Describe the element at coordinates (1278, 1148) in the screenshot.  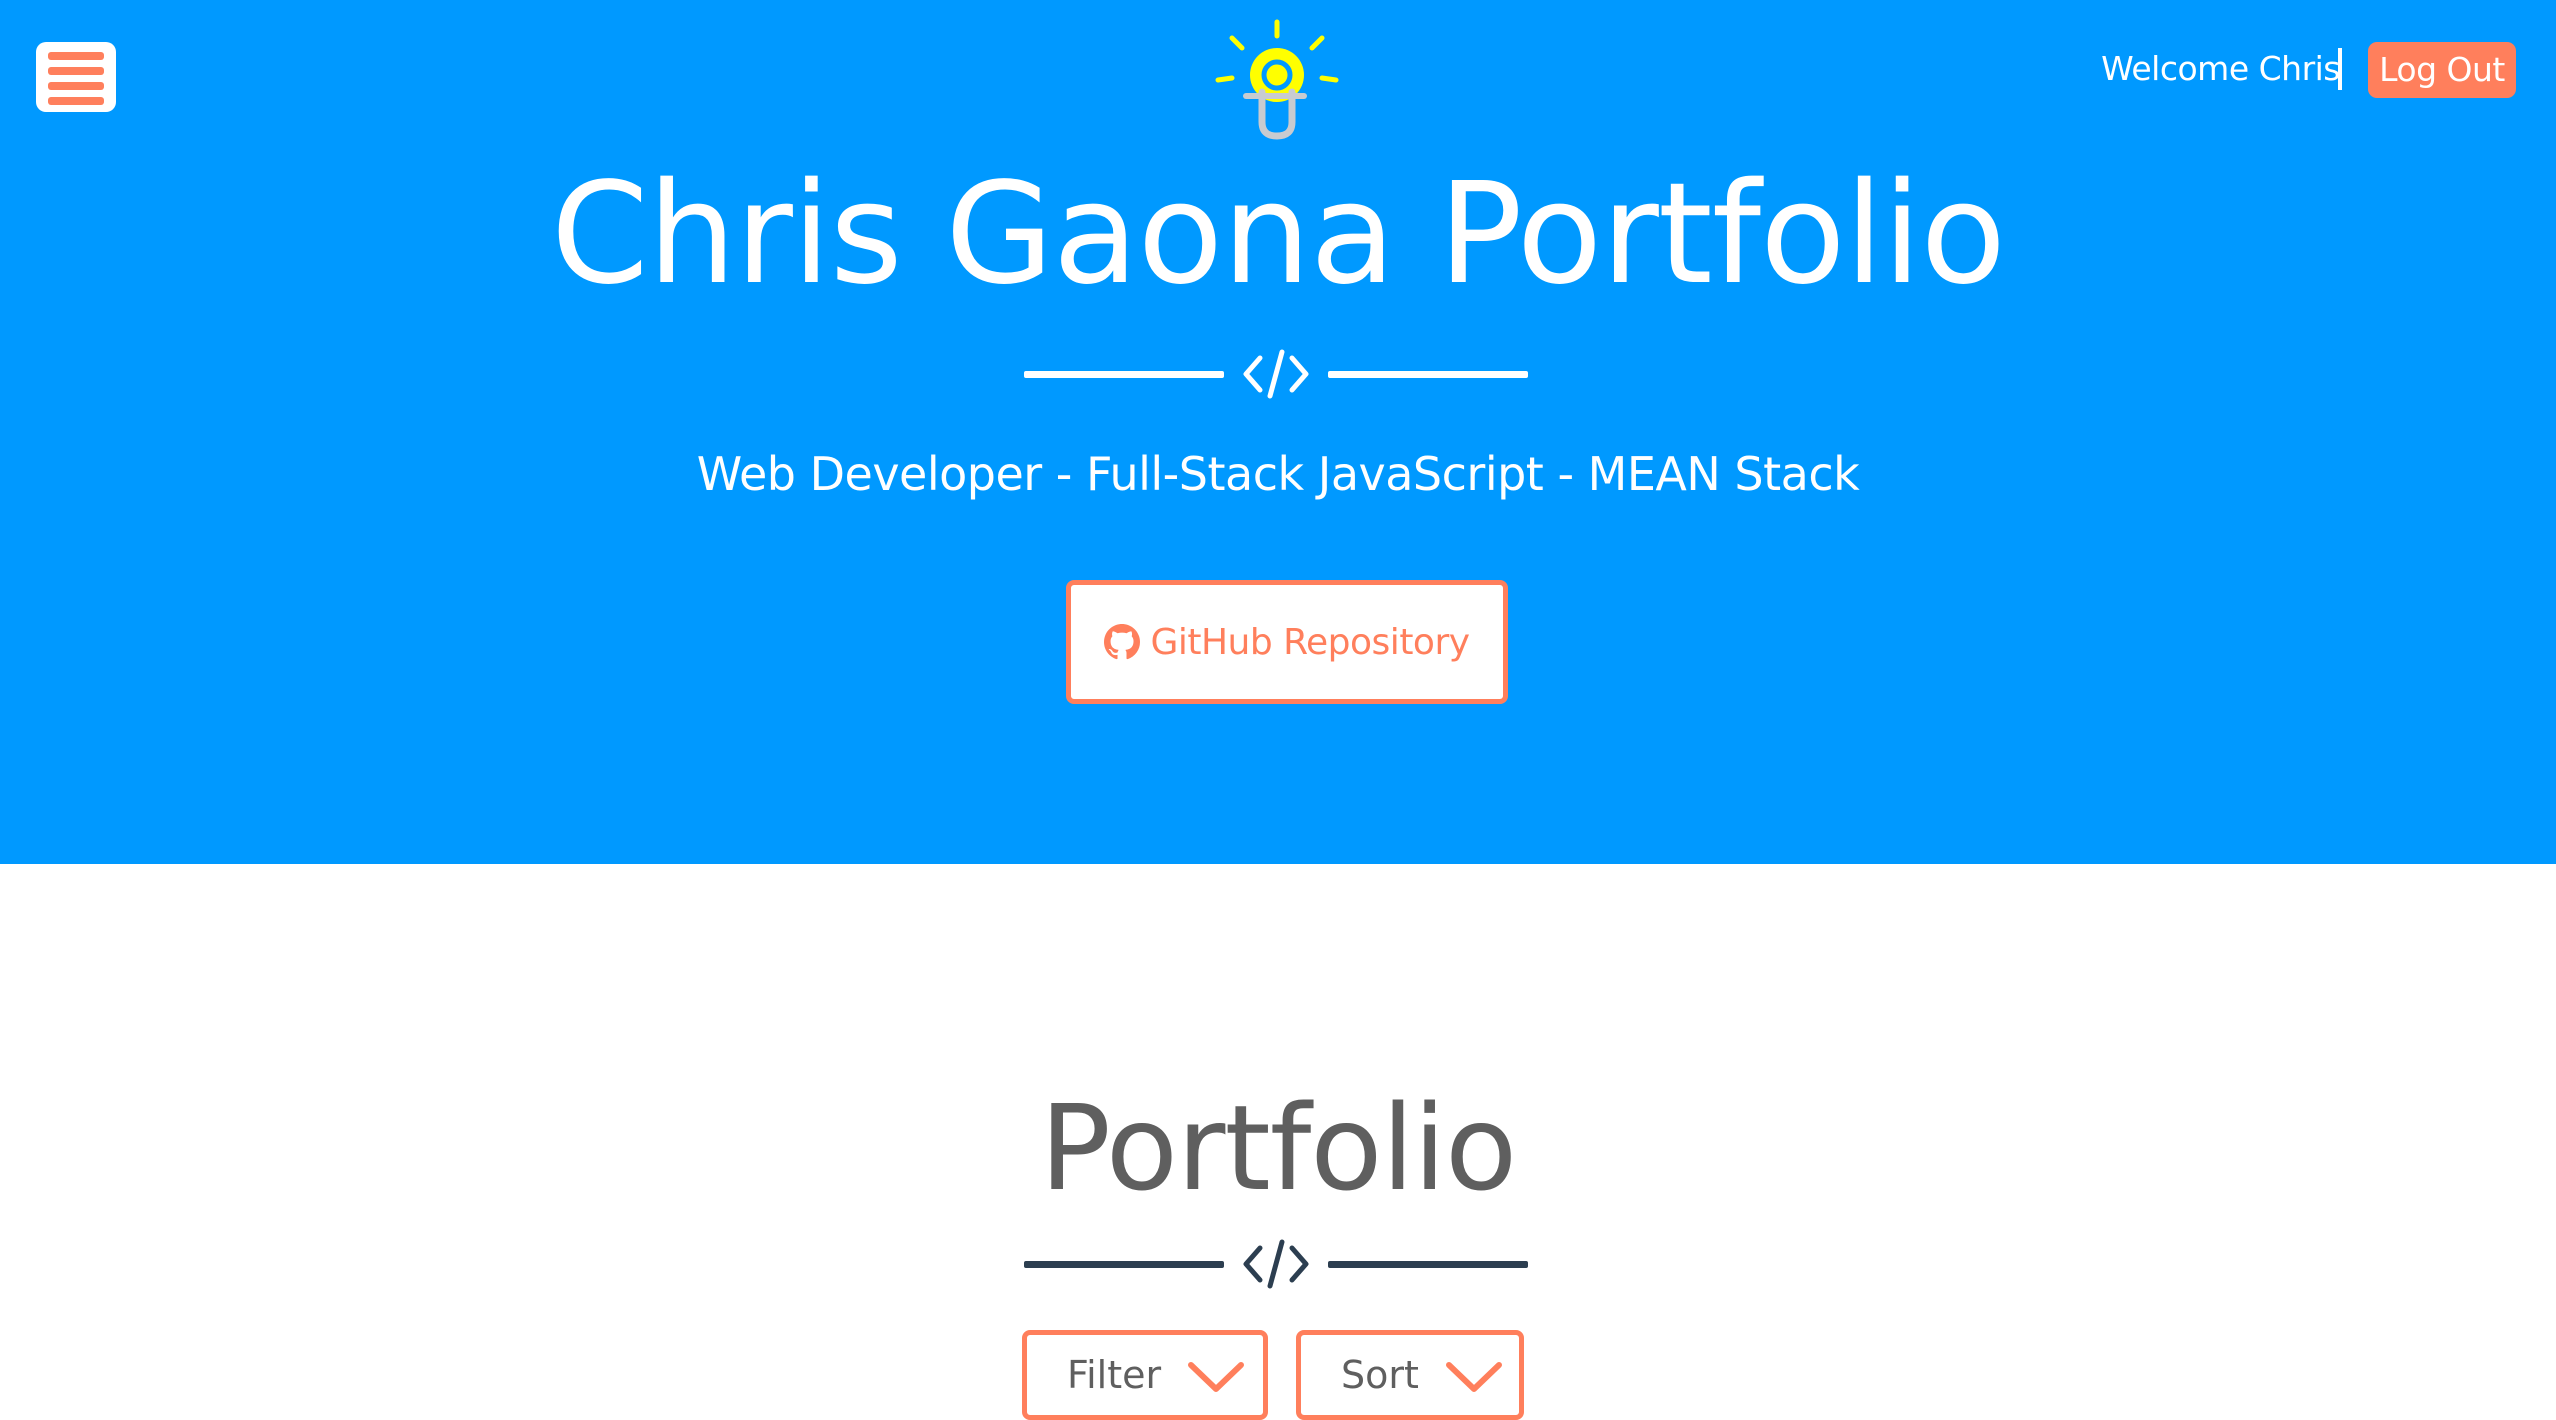
I see `portfolio-title: Portfolio` at that location.